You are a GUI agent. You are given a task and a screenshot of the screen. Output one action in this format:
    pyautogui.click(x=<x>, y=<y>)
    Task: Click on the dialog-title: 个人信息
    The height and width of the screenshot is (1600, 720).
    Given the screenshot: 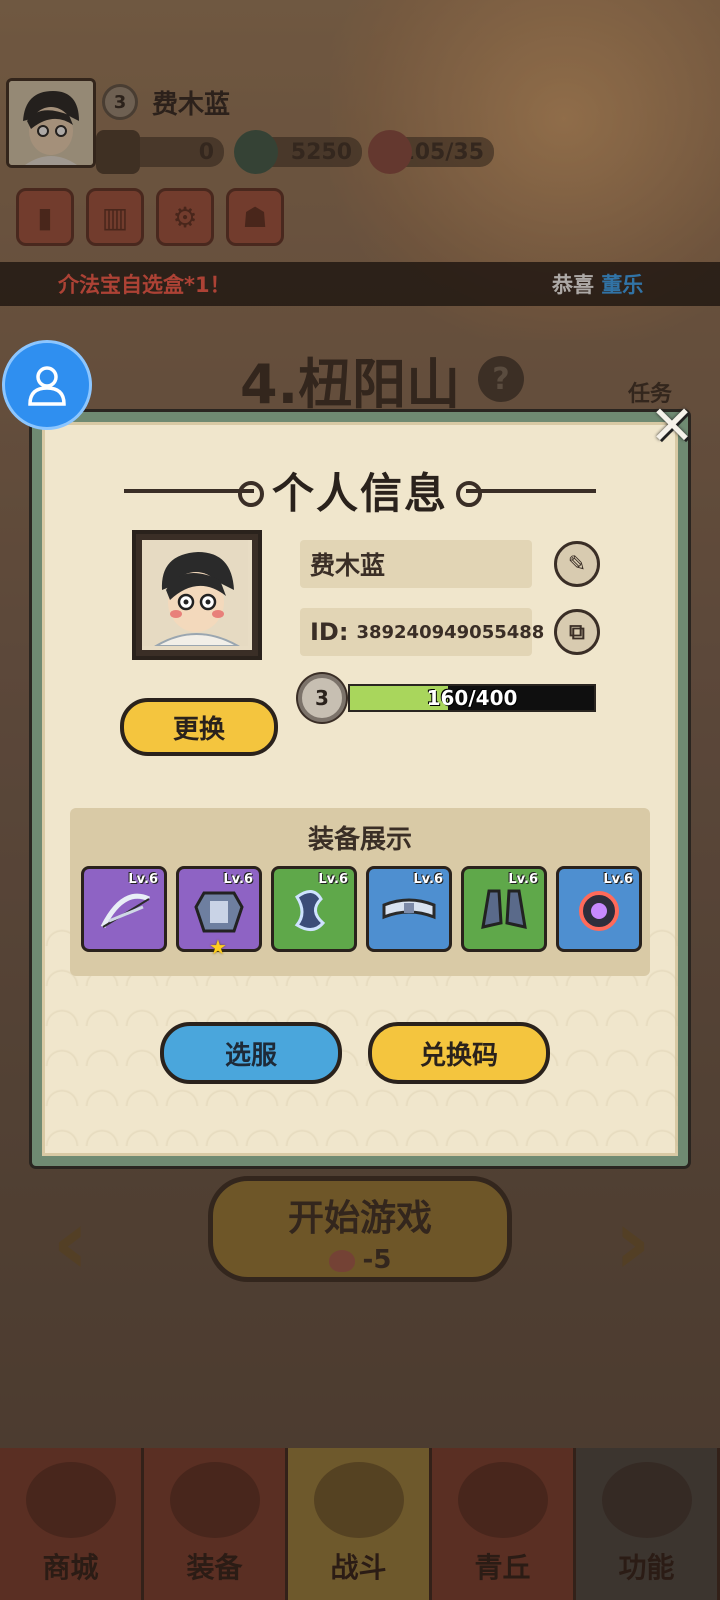 What is the action you would take?
    pyautogui.click(x=359, y=493)
    